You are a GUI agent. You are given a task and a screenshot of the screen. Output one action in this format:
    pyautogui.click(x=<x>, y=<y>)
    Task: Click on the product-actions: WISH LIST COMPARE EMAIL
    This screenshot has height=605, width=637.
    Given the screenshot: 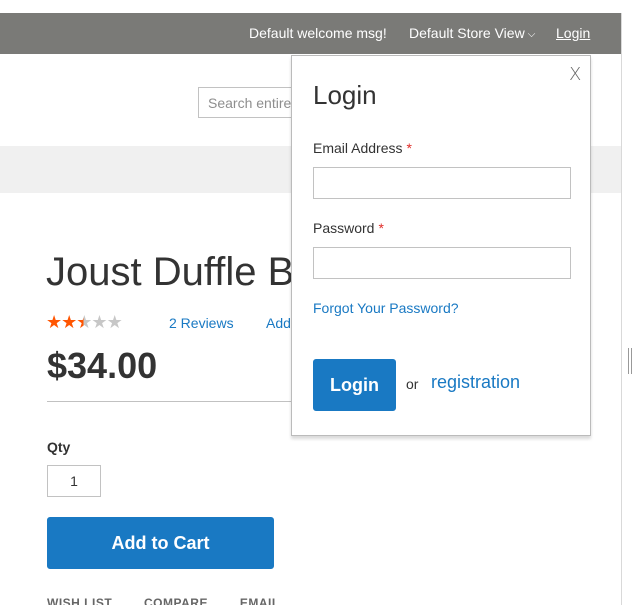 What is the action you would take?
    pyautogui.click(x=177, y=600)
    